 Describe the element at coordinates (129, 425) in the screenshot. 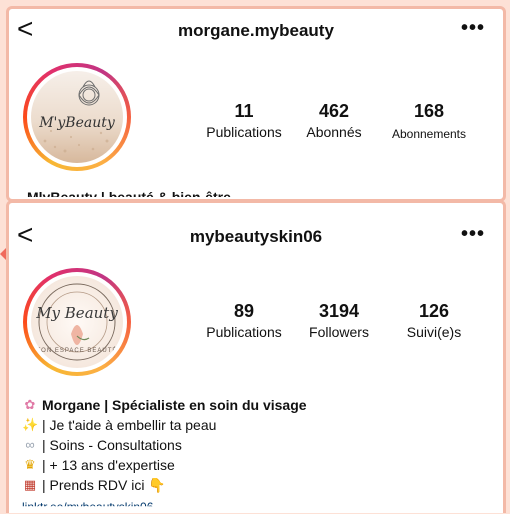

I see `bio-text: | Je t'aide à embellir ta peau` at that location.